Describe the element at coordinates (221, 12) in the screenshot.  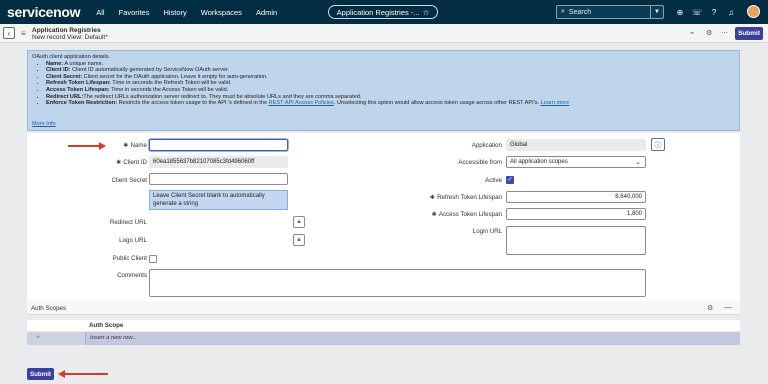
I see `nav-item-workspaces: Workspaces` at that location.